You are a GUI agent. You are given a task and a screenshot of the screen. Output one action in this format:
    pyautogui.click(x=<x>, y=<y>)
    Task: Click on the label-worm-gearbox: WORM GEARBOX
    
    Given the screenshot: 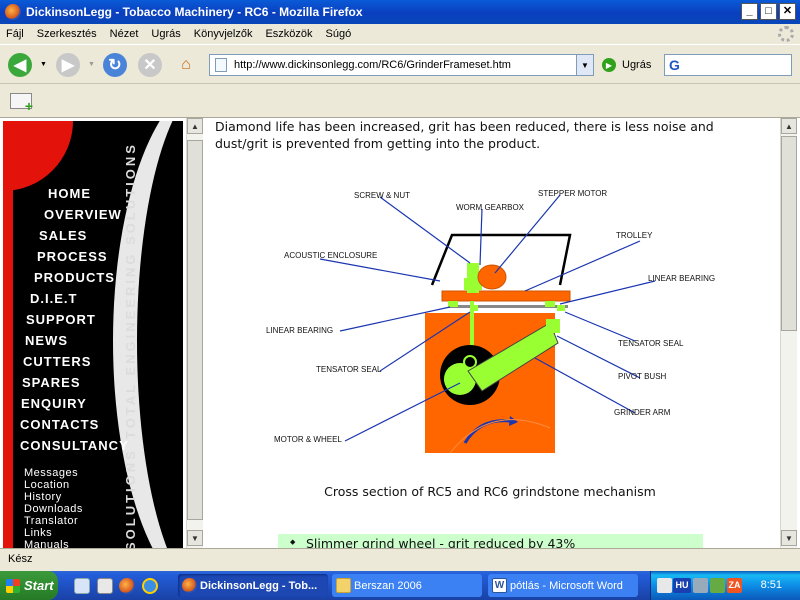 What is the action you would take?
    pyautogui.click(x=490, y=207)
    